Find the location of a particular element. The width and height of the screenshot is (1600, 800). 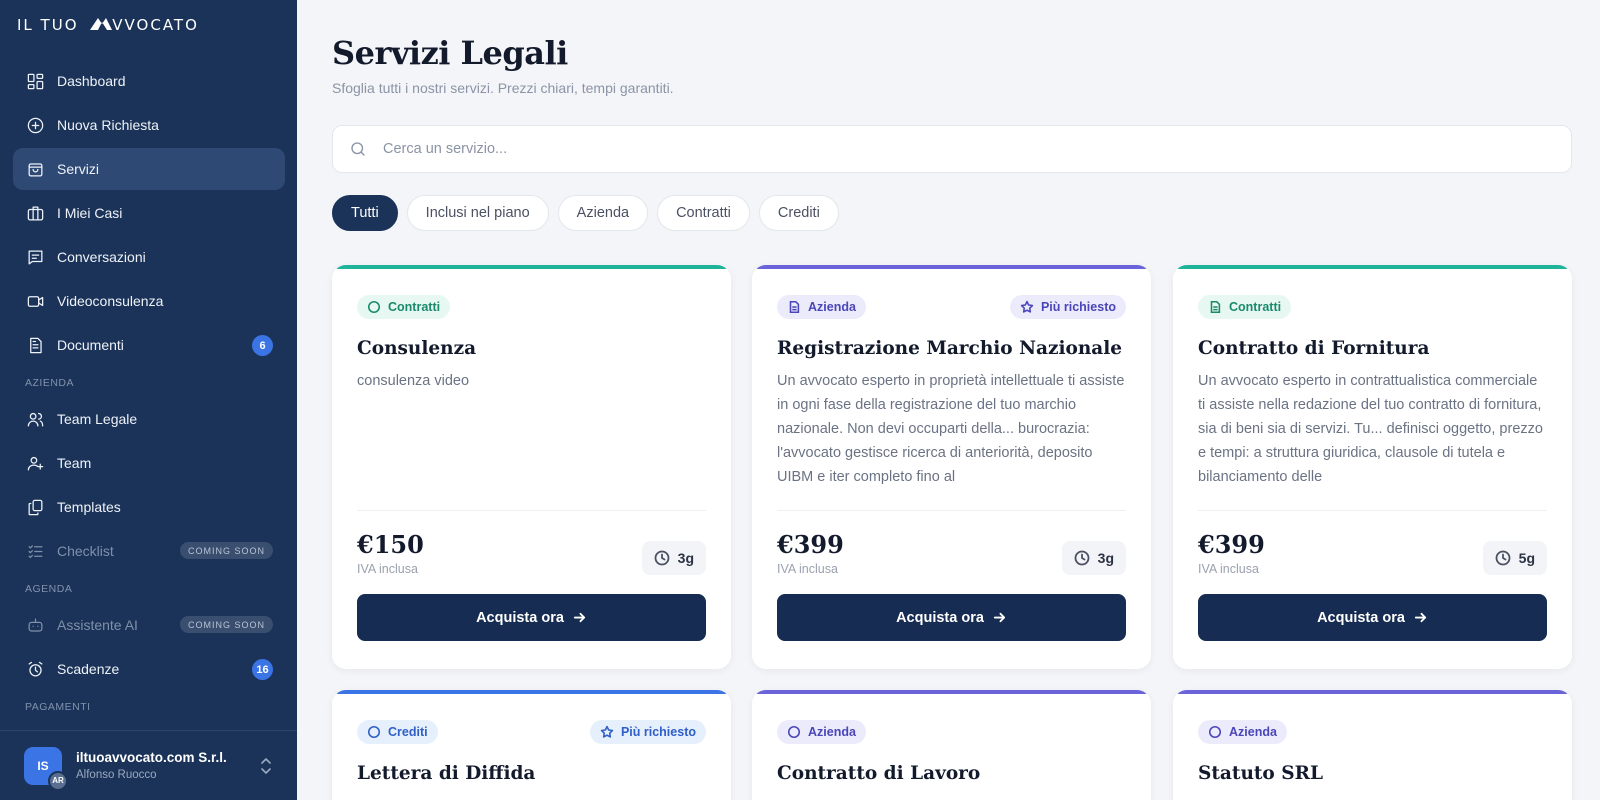

section-label-pagamenti: PAGAMENTI is located at coordinates (58, 707).